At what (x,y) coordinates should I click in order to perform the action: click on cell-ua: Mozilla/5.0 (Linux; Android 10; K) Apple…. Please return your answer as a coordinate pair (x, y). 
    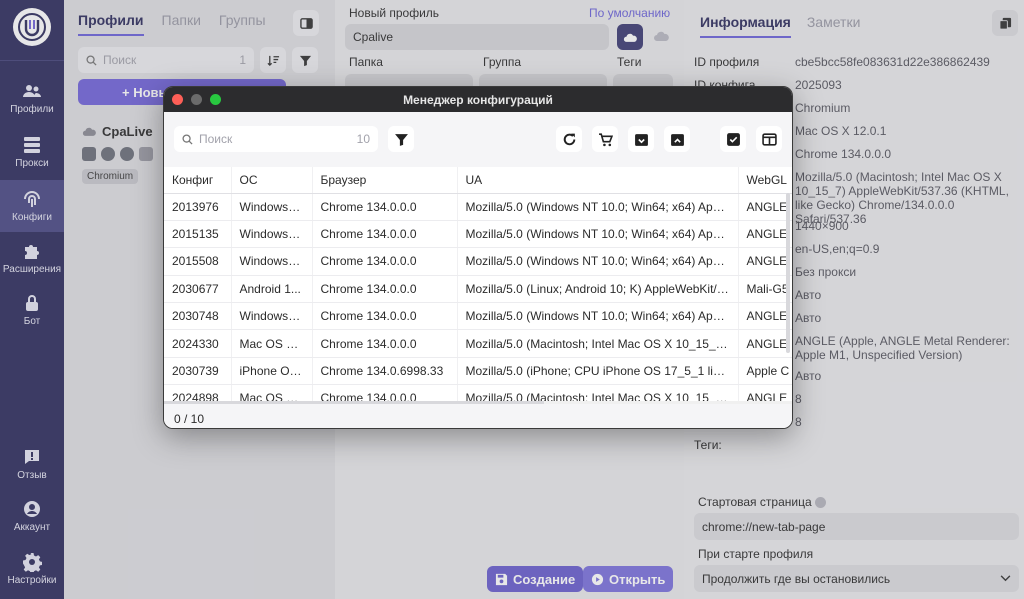
    Looking at the image, I should click on (597, 289).